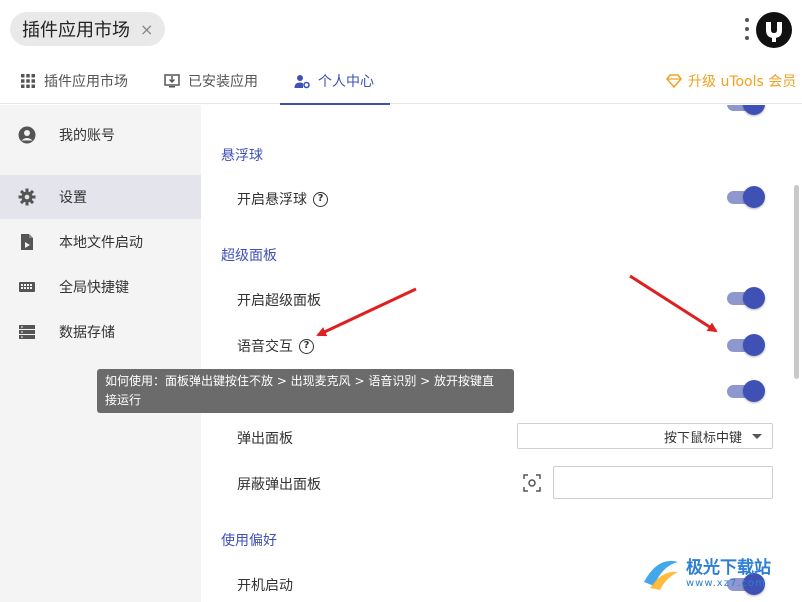 The height and width of the screenshot is (602, 802). I want to click on diamond-icon, so click(674, 81).